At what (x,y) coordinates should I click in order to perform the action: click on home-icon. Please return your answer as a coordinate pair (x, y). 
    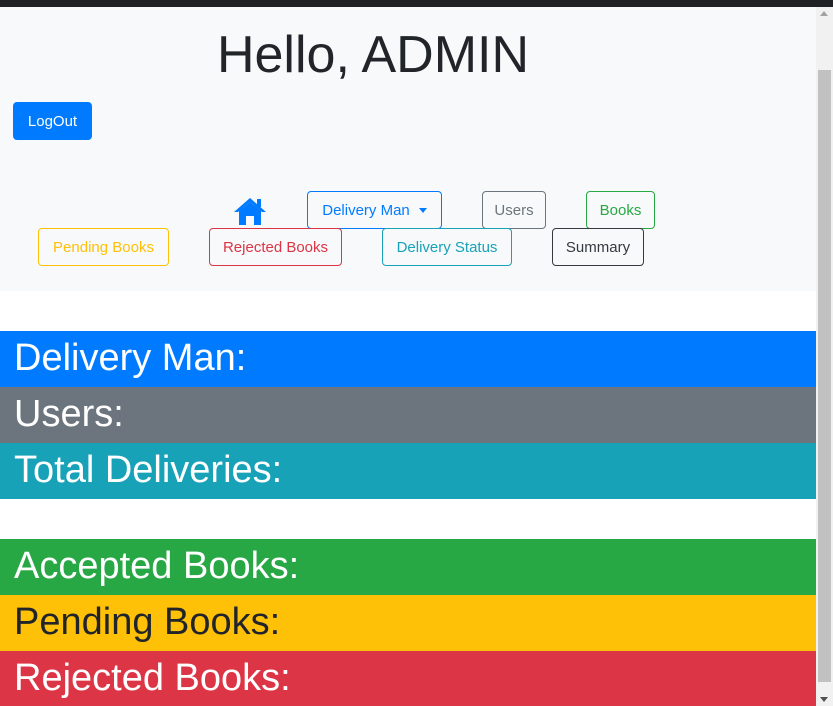
    Looking at the image, I should click on (250, 211).